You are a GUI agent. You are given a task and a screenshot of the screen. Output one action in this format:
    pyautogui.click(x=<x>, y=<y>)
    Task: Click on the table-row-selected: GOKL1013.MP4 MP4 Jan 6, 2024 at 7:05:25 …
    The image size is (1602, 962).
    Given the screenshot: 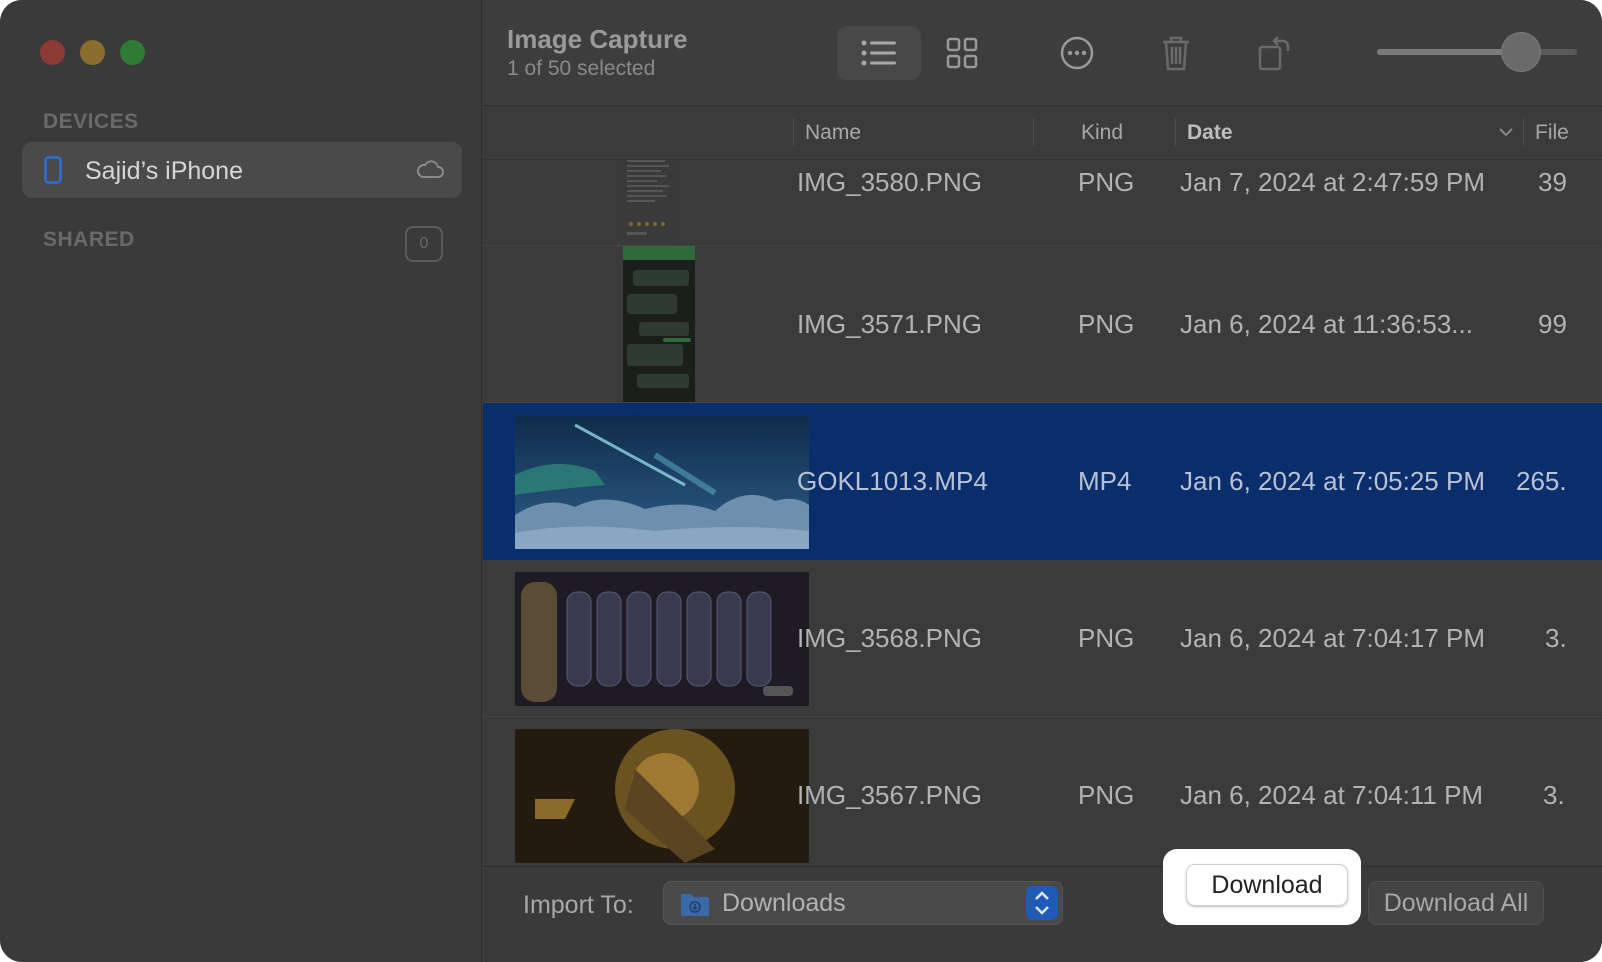 What is the action you would take?
    pyautogui.click(x=1042, y=481)
    